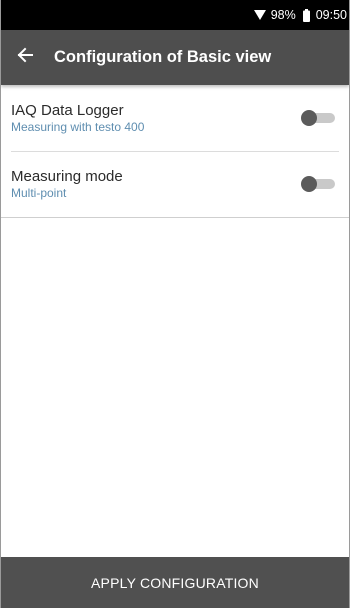 The image size is (350, 608). What do you see at coordinates (175, 15) in the screenshot?
I see `status-bar: 98% 09:50` at bounding box center [175, 15].